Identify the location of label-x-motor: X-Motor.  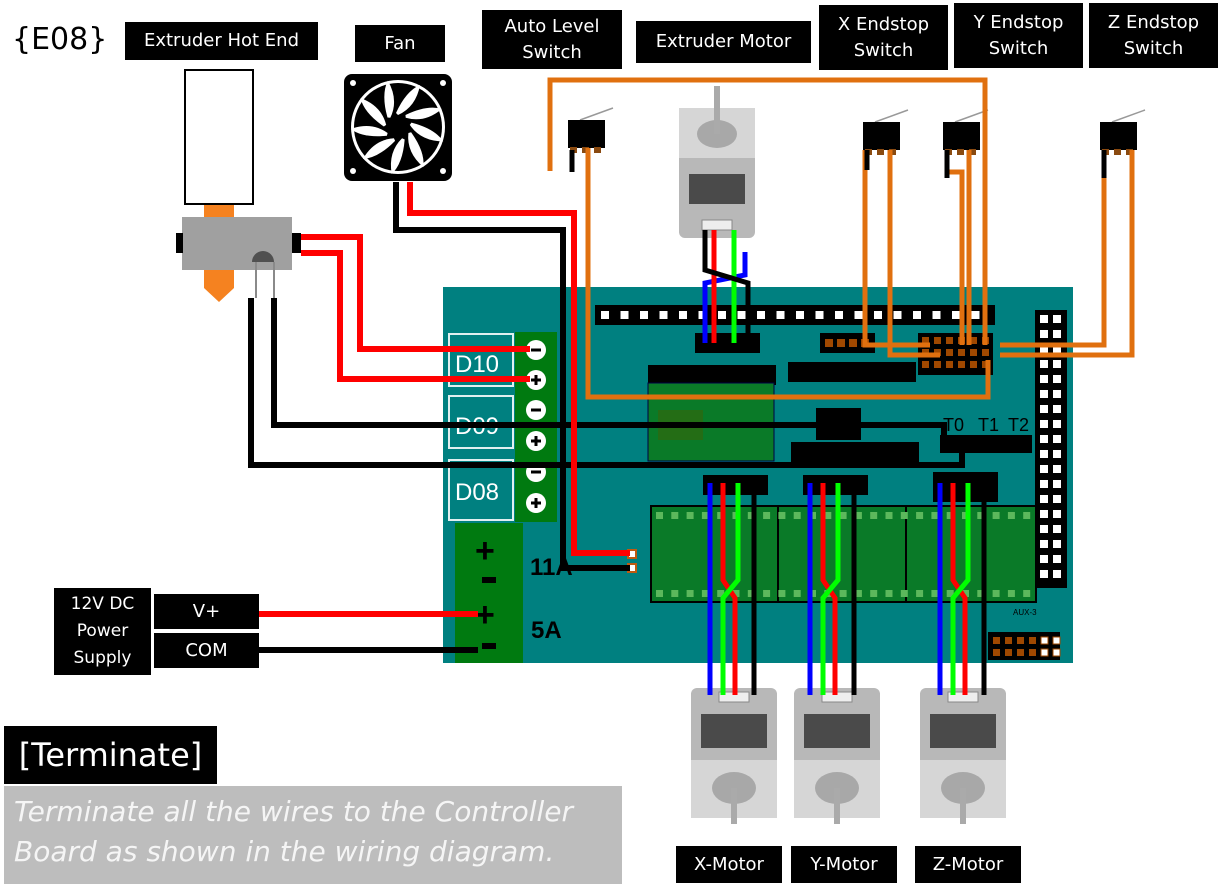
(729, 864).